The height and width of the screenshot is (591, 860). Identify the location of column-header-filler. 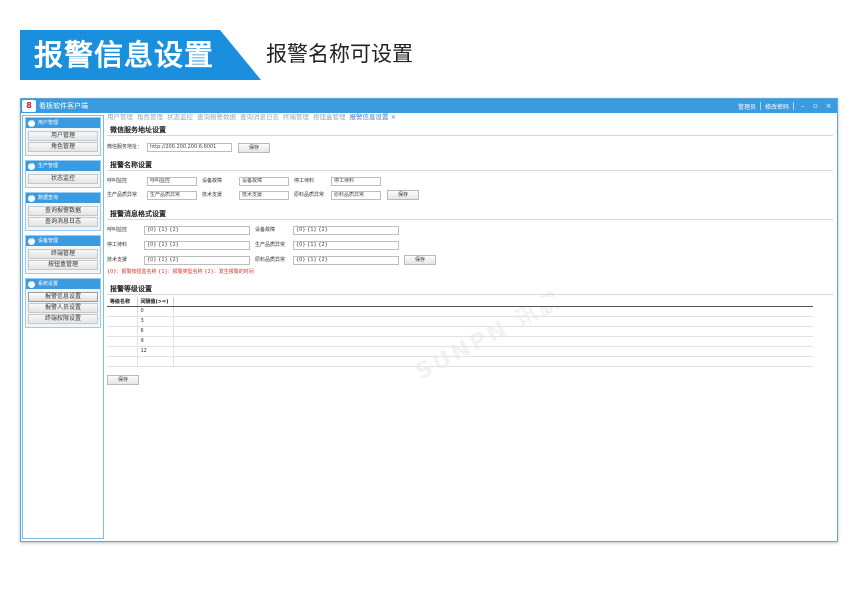
(493, 302).